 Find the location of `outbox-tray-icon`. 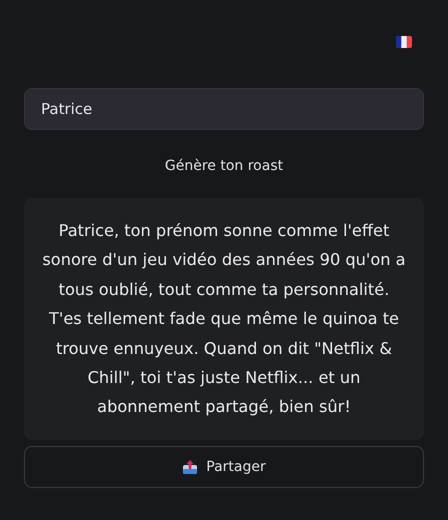

outbox-tray-icon is located at coordinates (190, 466).